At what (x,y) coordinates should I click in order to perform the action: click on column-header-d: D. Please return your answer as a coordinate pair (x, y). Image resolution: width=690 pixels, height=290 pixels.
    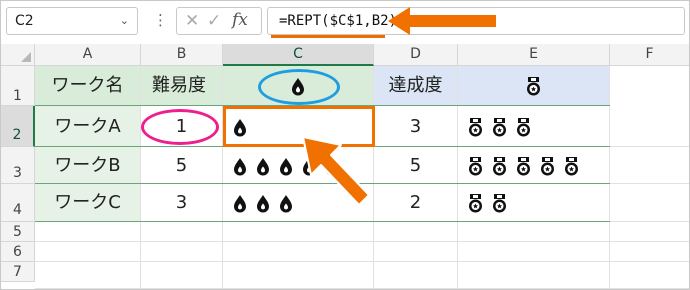
    Looking at the image, I should click on (416, 55).